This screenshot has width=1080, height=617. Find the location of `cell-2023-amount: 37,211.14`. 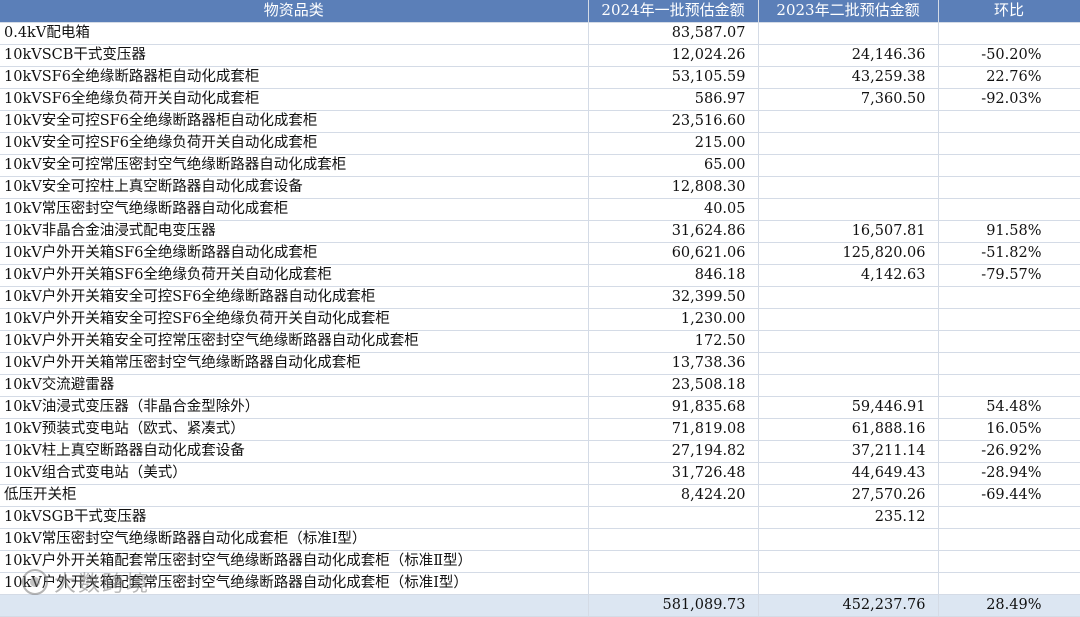

cell-2023-amount: 37,211.14 is located at coordinates (848, 451).